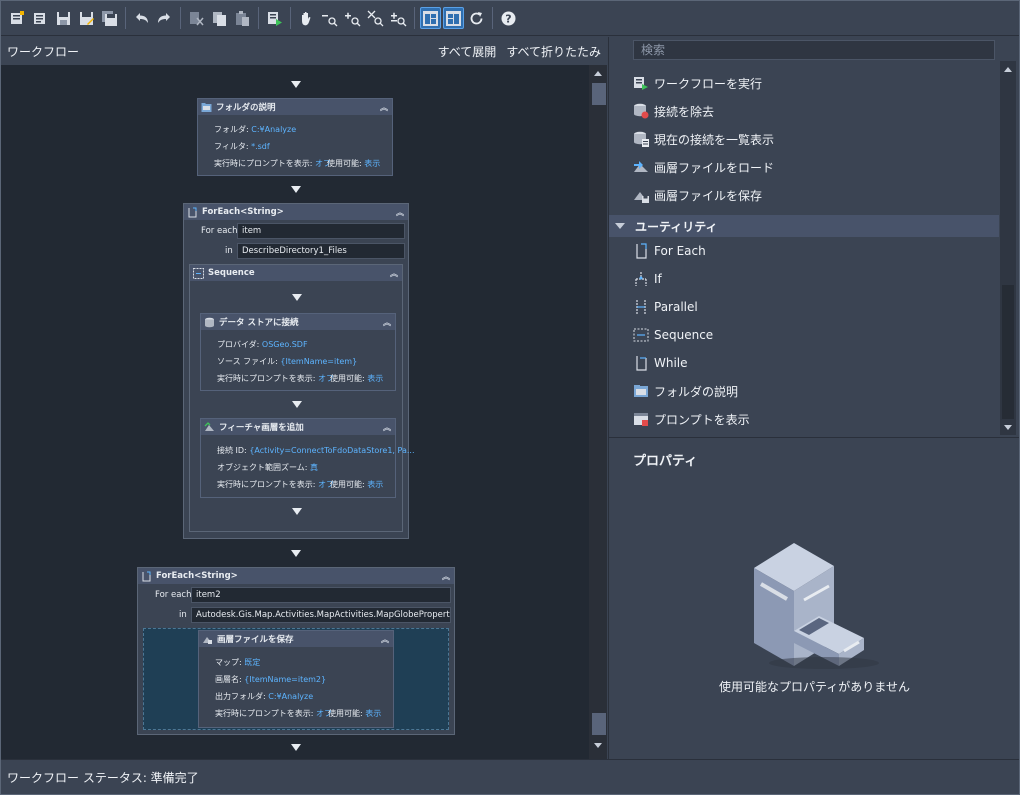 The image size is (1020, 795). Describe the element at coordinates (814, 50) in the screenshot. I see `search-input: 検索` at that location.